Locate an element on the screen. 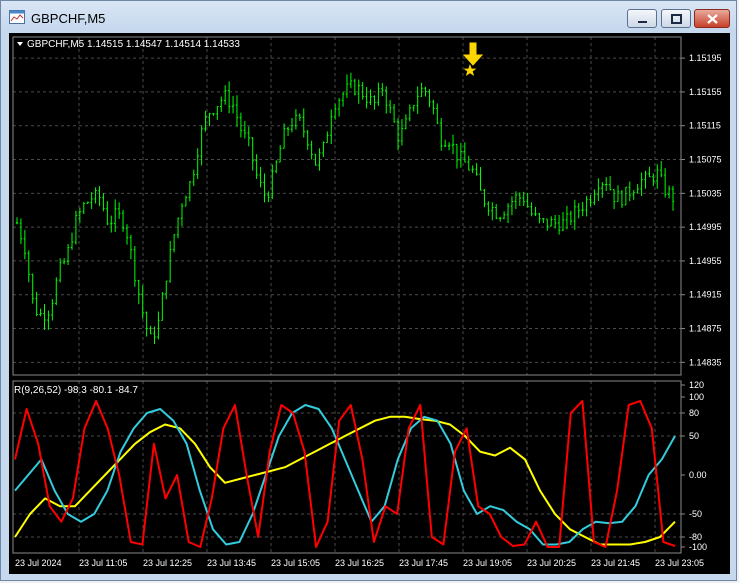  price-tick-label: 1.15155 is located at coordinates (705, 92).